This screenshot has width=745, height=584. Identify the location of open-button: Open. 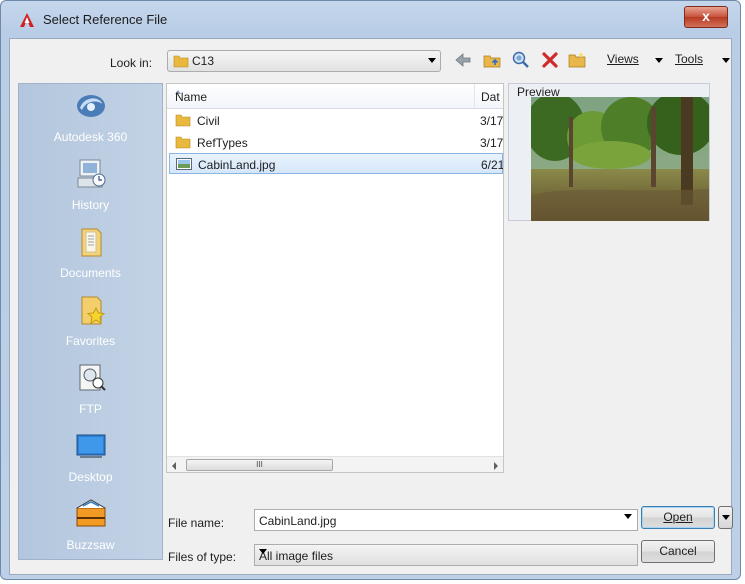
(678, 517).